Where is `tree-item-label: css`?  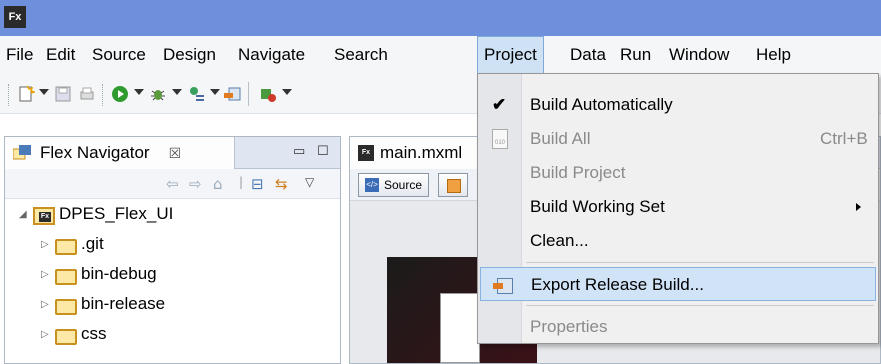 tree-item-label: css is located at coordinates (94, 333).